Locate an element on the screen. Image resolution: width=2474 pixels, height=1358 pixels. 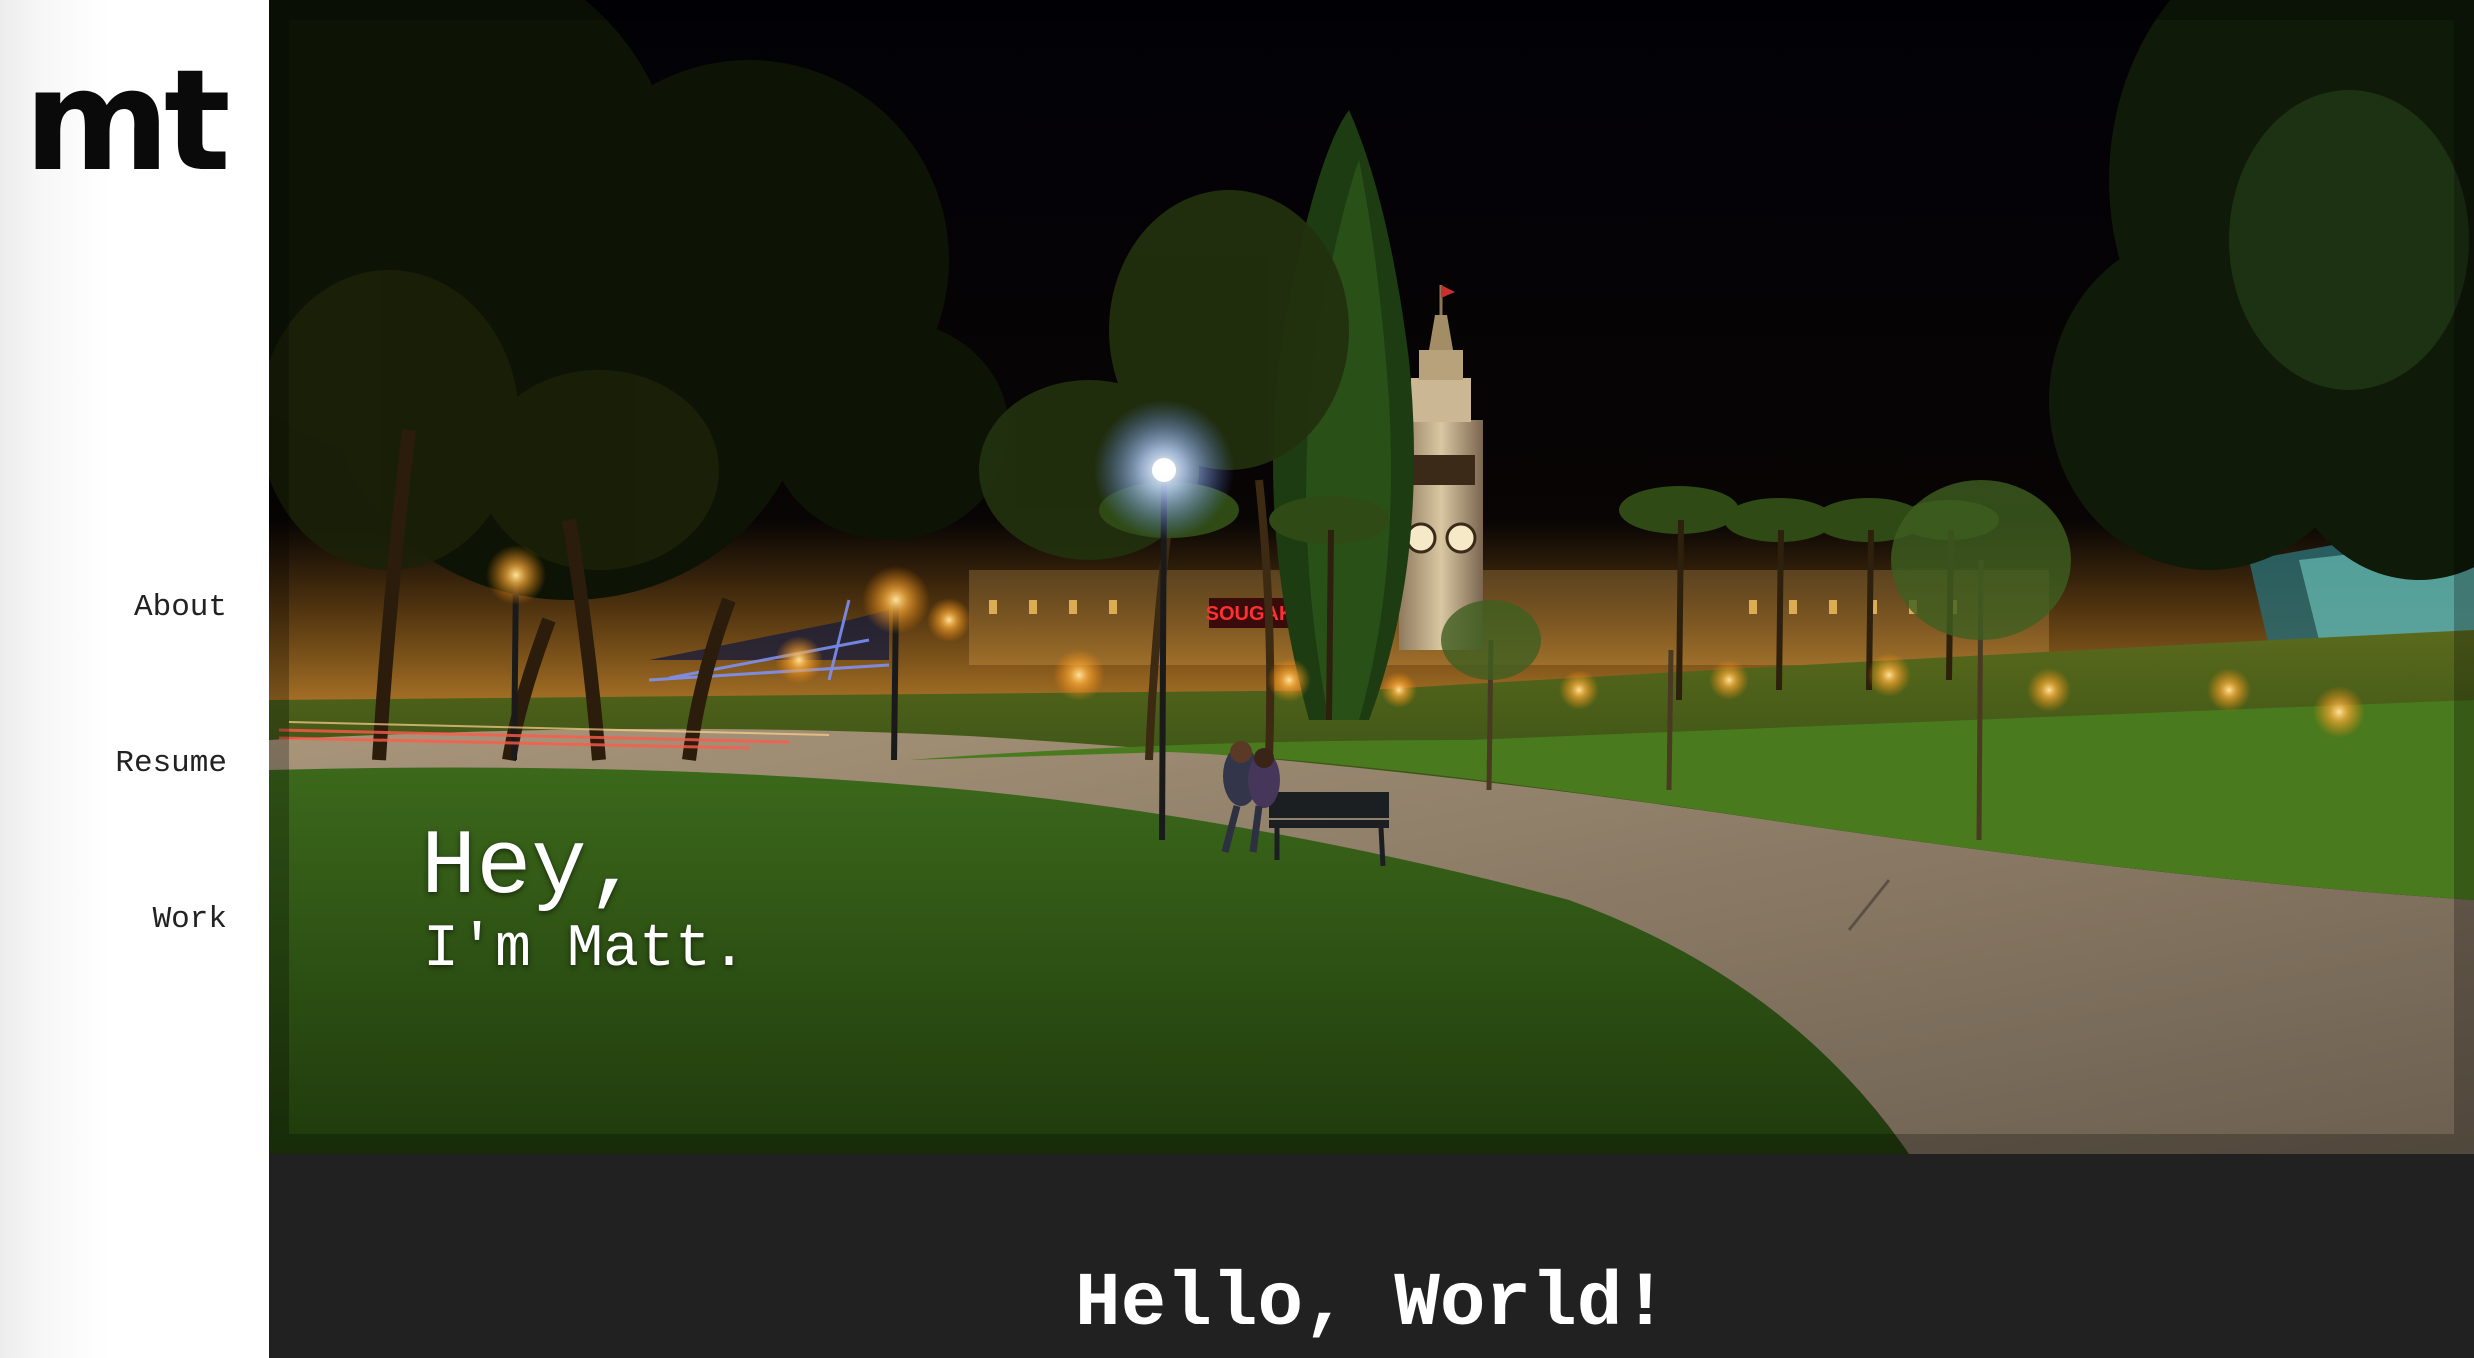
hero-name-line: I'm Matt. is located at coordinates (585, 950).